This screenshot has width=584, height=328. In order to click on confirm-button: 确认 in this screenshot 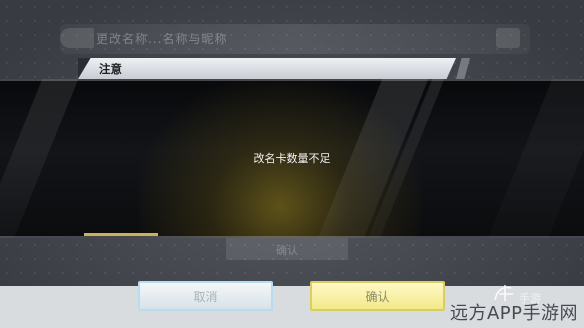, I will do `click(377, 296)`.